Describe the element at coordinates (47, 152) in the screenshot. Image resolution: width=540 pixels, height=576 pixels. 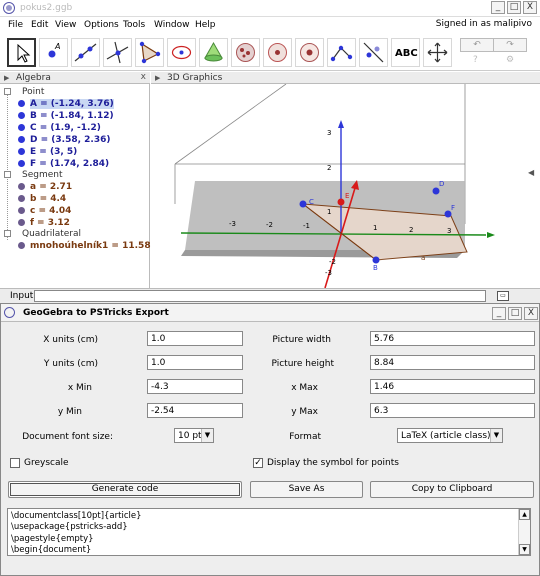
I see `algebra-item: E = (3, 5)` at that location.